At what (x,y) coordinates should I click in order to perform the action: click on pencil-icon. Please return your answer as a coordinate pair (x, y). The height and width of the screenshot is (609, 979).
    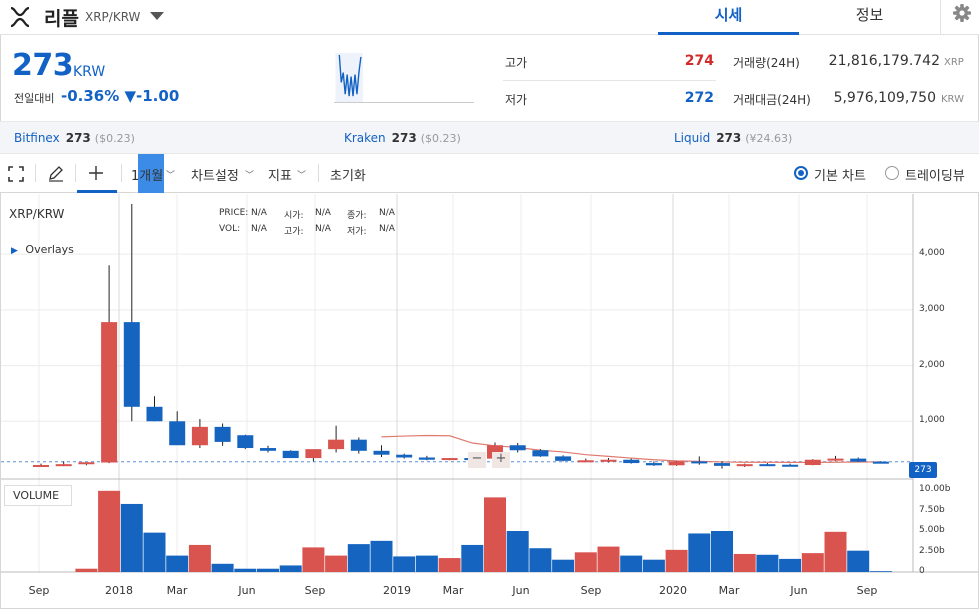
    Looking at the image, I should click on (56, 174).